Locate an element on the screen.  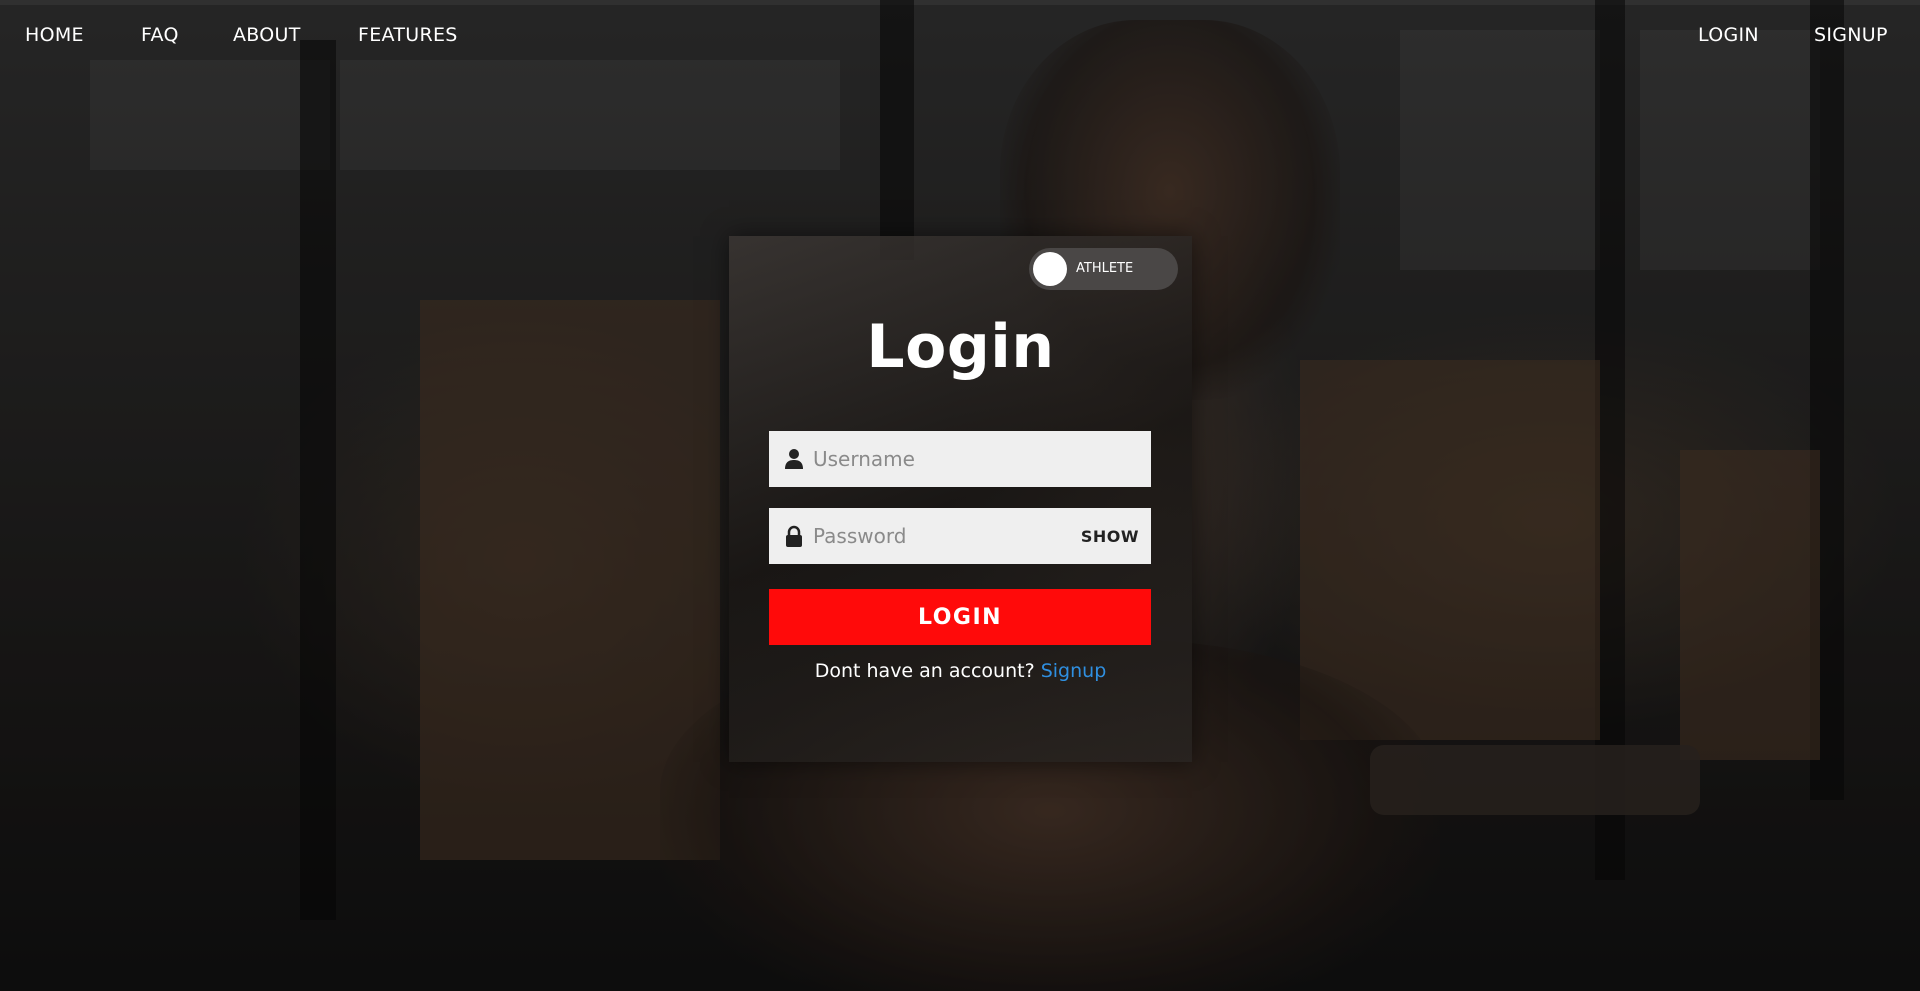
user-icon is located at coordinates (794, 459).